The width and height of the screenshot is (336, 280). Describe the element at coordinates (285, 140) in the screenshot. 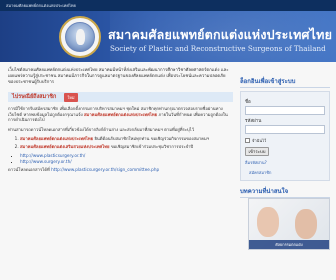

I see `remember-row: จำฉันไว้` at that location.